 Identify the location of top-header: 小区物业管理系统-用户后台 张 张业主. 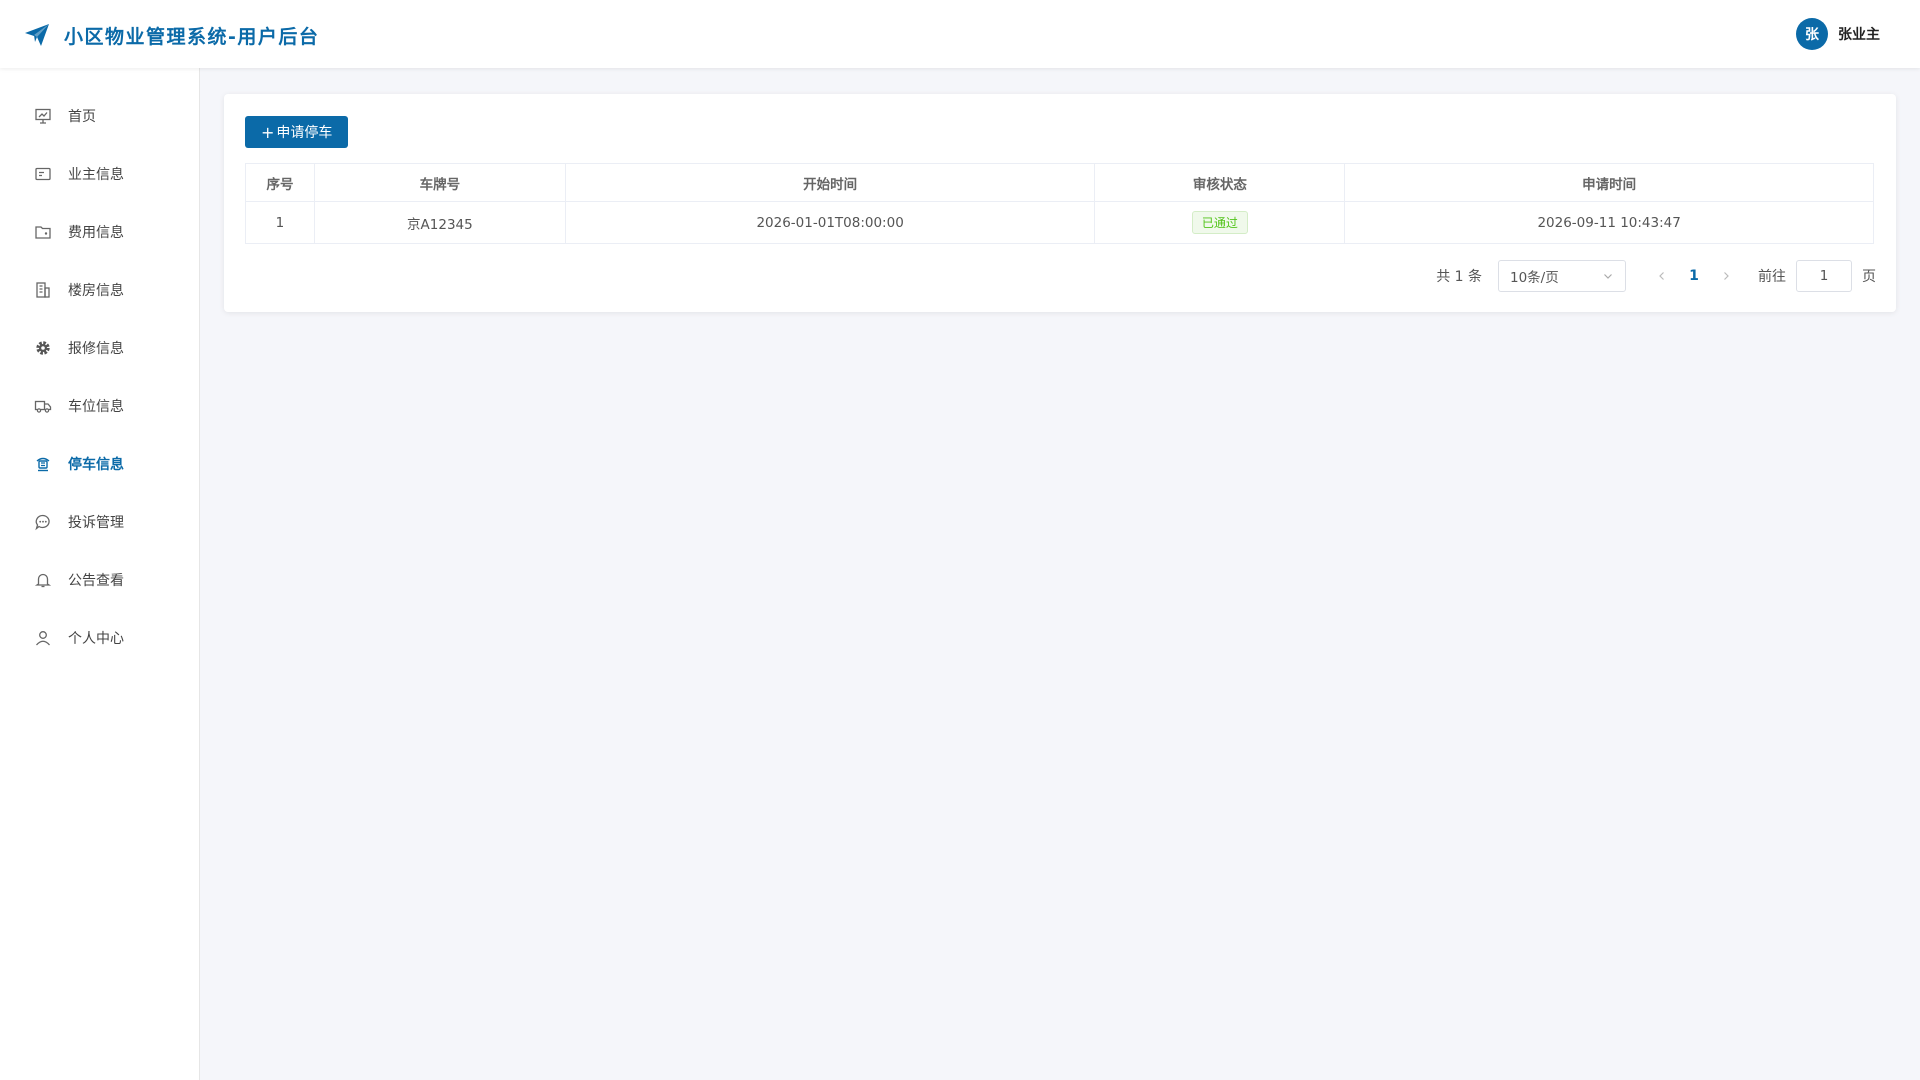
(960, 34).